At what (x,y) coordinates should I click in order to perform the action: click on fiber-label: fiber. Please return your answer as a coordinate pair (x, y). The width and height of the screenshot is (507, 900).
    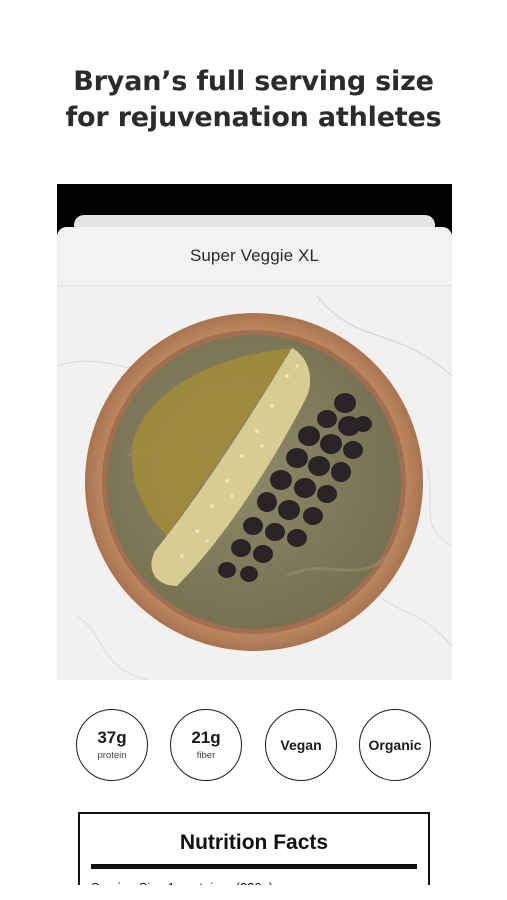
    Looking at the image, I should click on (206, 755).